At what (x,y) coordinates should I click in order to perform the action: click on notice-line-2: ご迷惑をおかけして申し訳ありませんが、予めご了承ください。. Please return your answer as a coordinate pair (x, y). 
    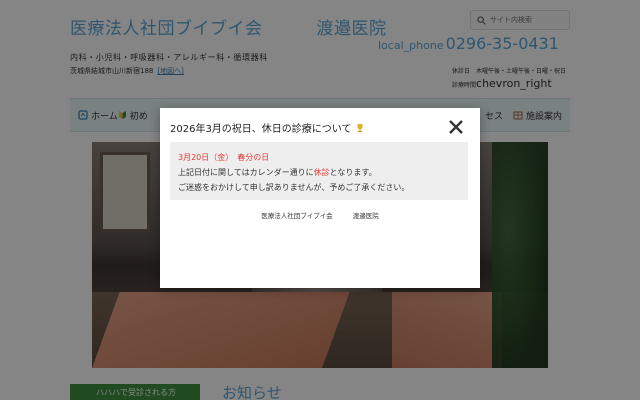
    Looking at the image, I should click on (294, 187).